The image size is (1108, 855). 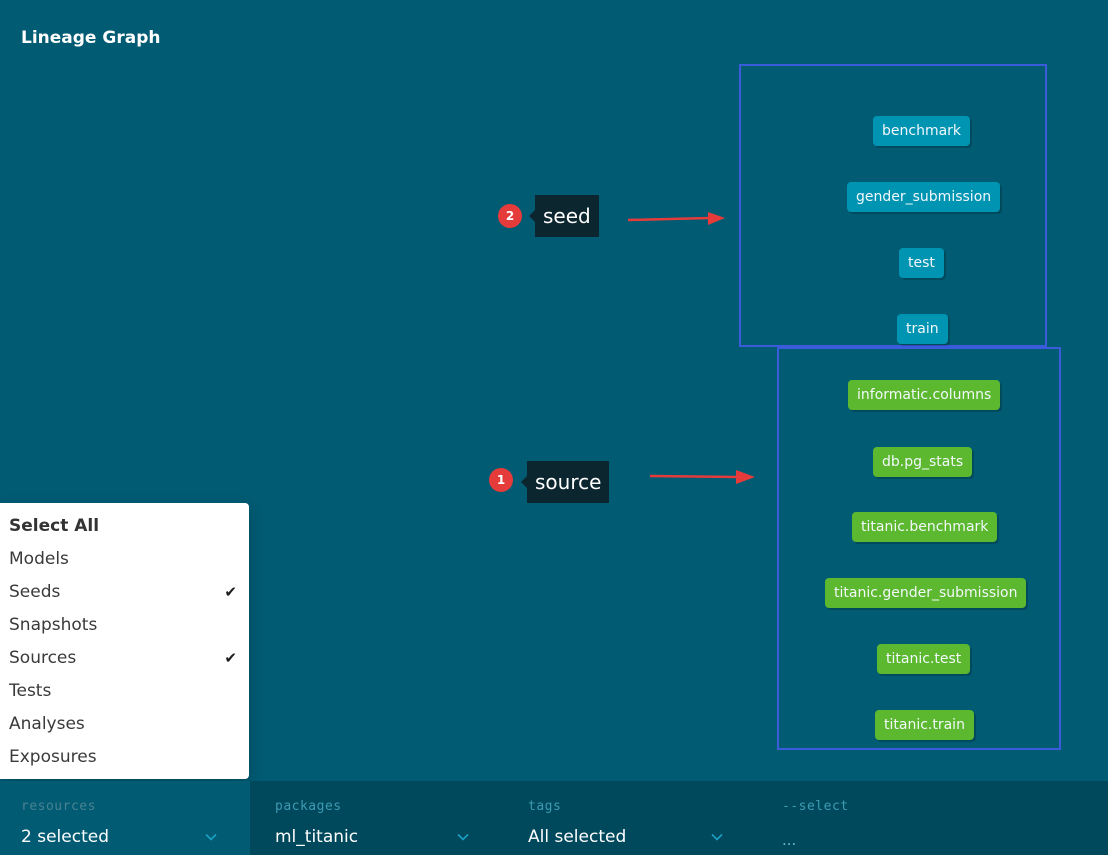 I want to click on menu-item-label: Exposures, so click(x=53, y=757).